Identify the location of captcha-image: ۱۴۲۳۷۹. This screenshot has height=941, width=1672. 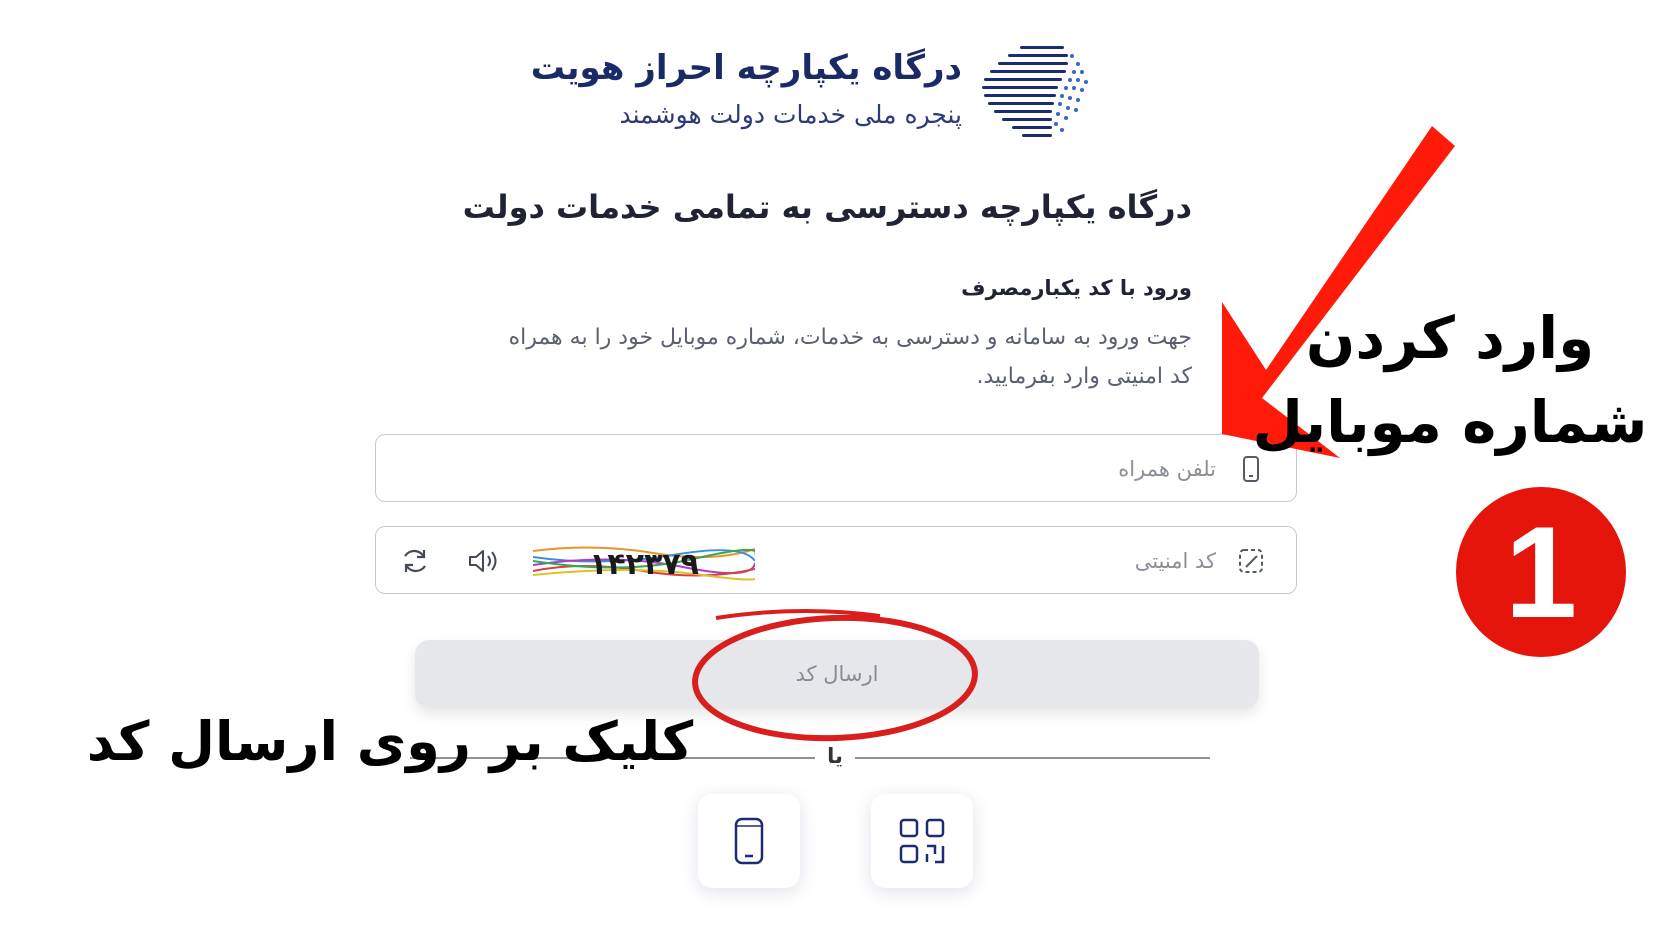
(646, 561).